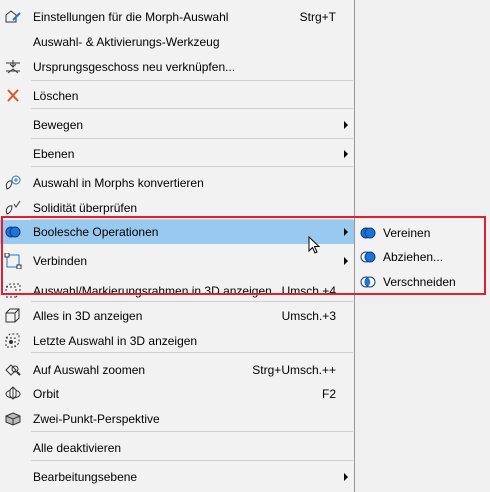 This screenshot has height=492, width=490. Describe the element at coordinates (177, 448) in the screenshot. I see `menu-item-deactivate-all: Alle deaktivieren` at that location.